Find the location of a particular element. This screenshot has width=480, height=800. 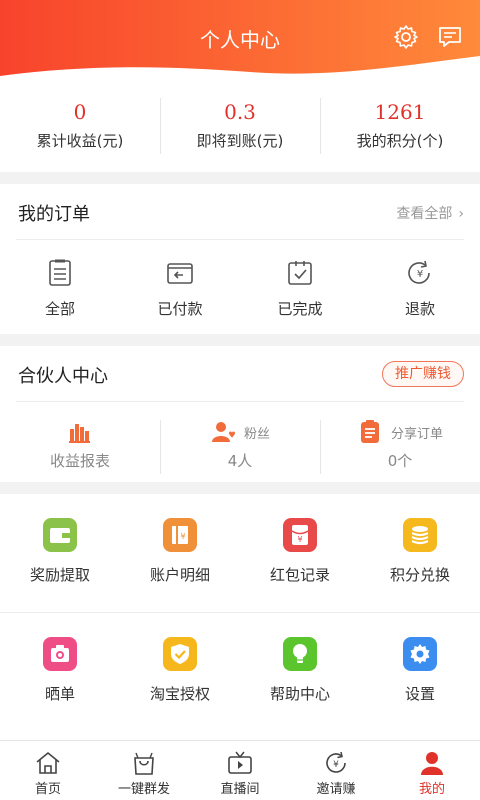

tab-mine: 我的 is located at coordinates (432, 770).